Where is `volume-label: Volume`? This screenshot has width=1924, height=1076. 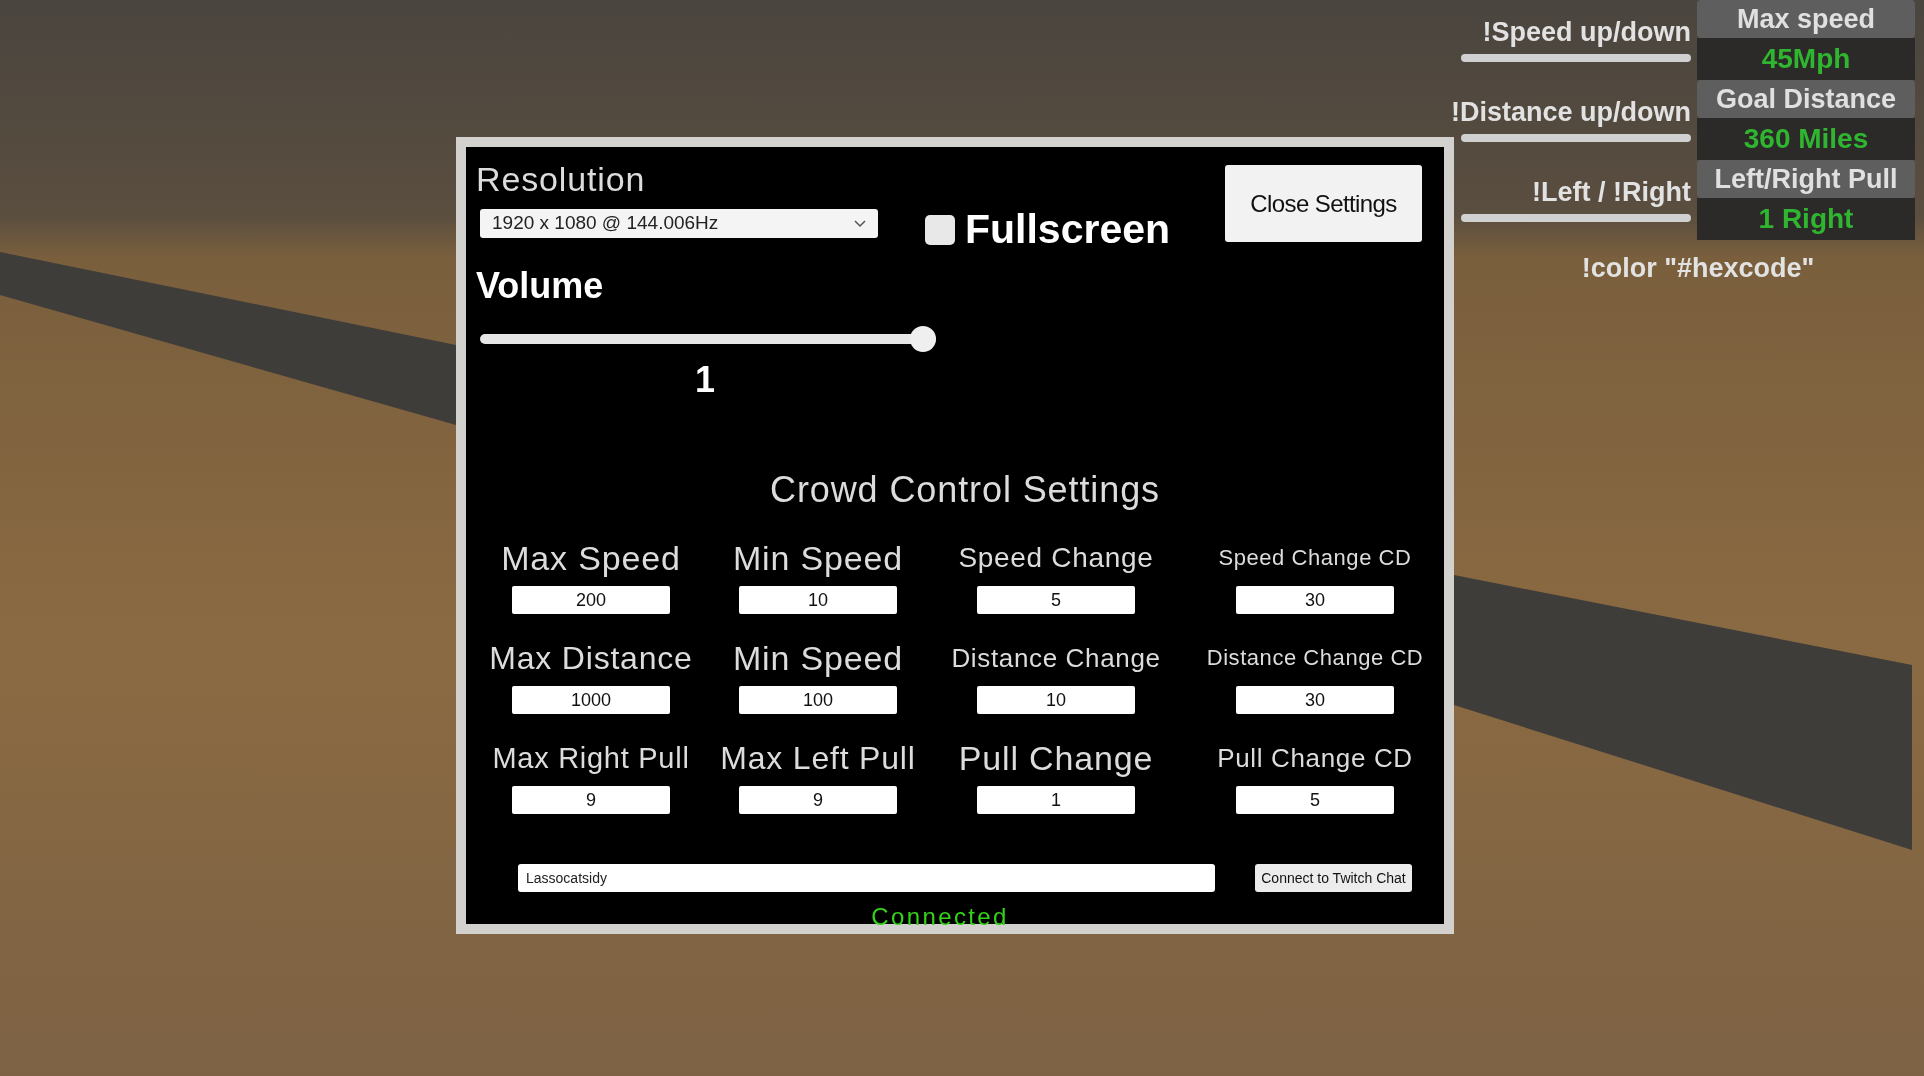
volume-label: Volume is located at coordinates (540, 286).